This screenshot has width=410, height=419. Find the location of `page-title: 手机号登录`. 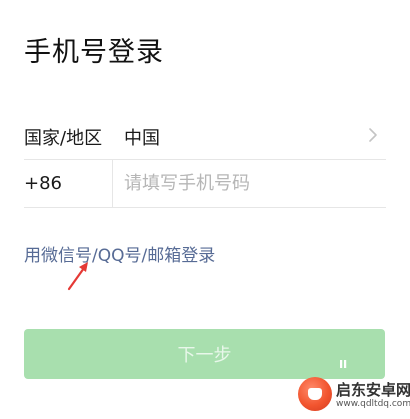

page-title: 手机号登录 is located at coordinates (94, 52).